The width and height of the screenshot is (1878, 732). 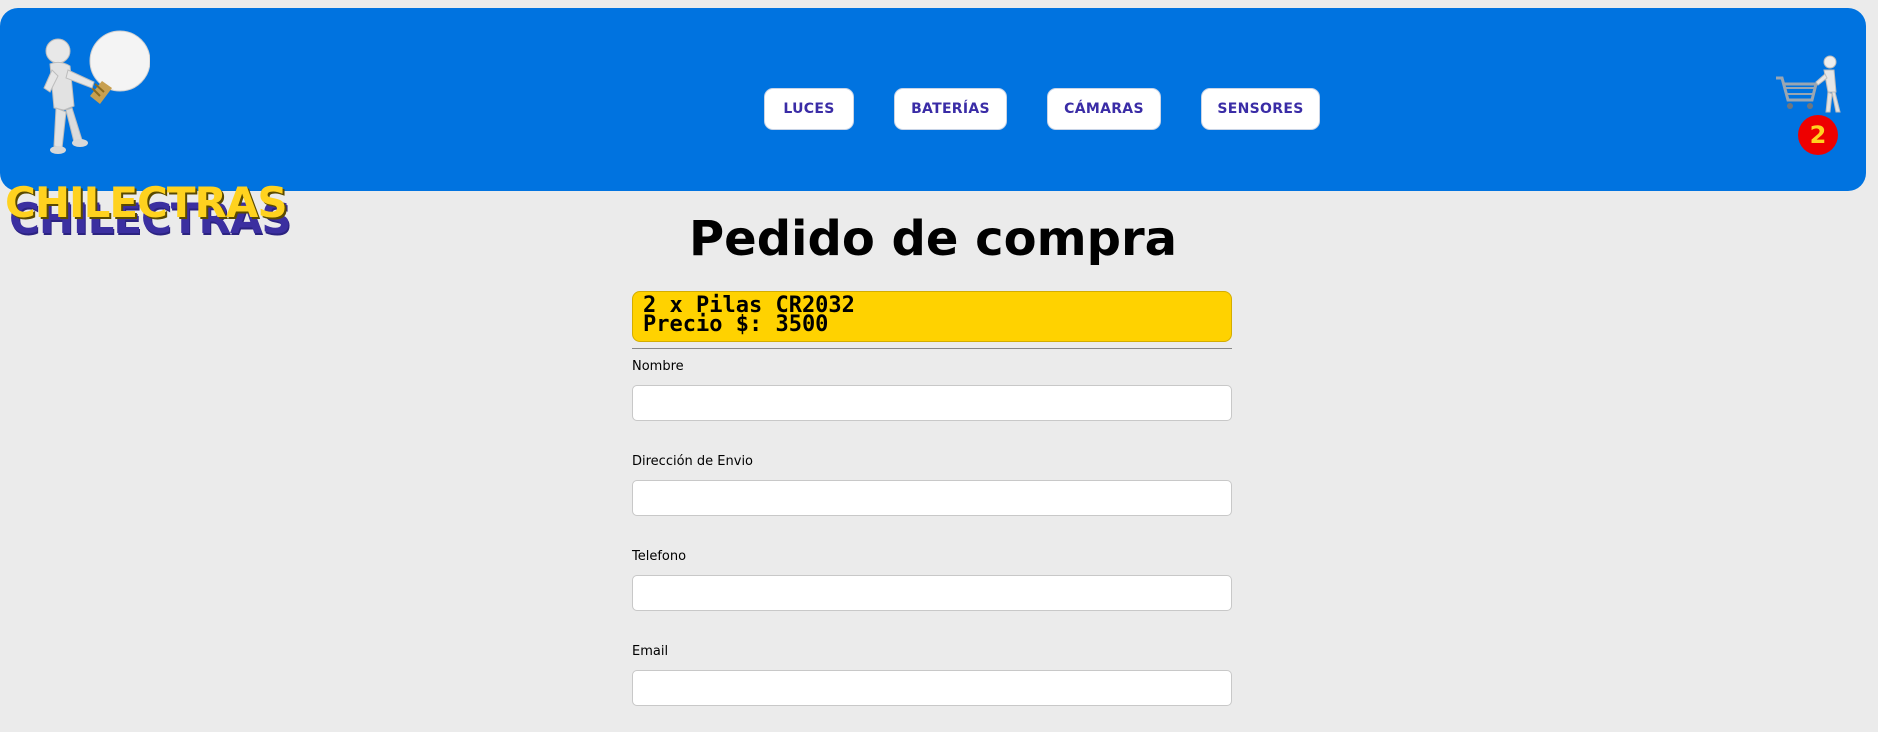 I want to click on nav-baterias-button: BATERÍAS, so click(x=950, y=109).